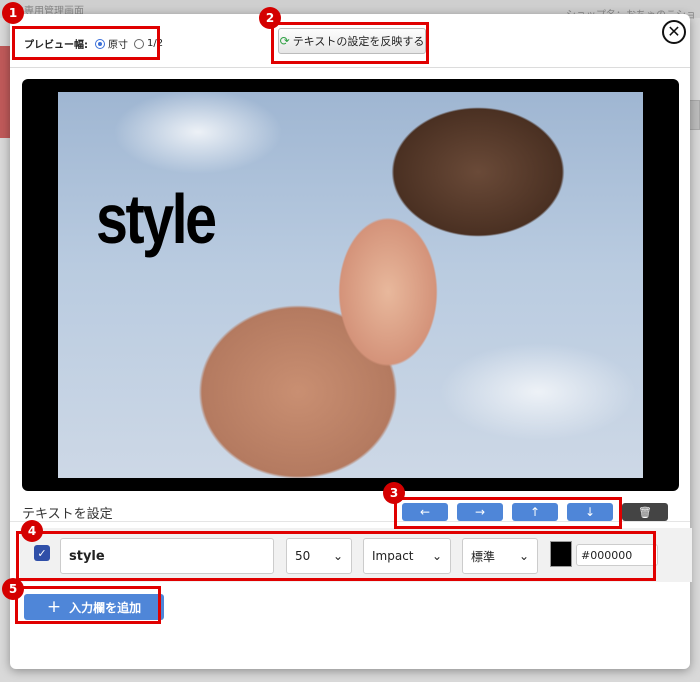 The image size is (700, 682). What do you see at coordinates (270, 18) in the screenshot?
I see `annotation-badge-2: 2` at bounding box center [270, 18].